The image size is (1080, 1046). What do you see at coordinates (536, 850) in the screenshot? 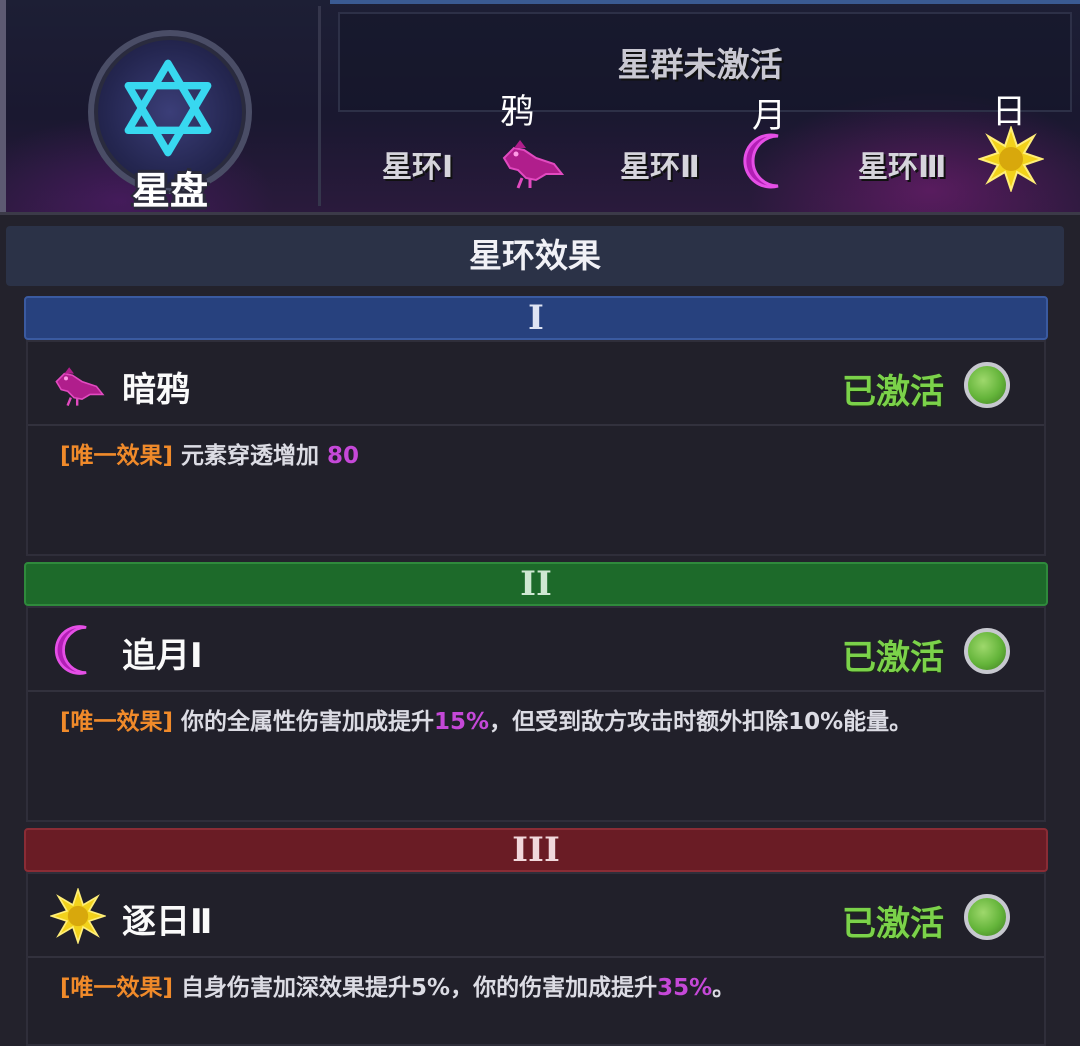
I see `tier-3-bar: III` at bounding box center [536, 850].